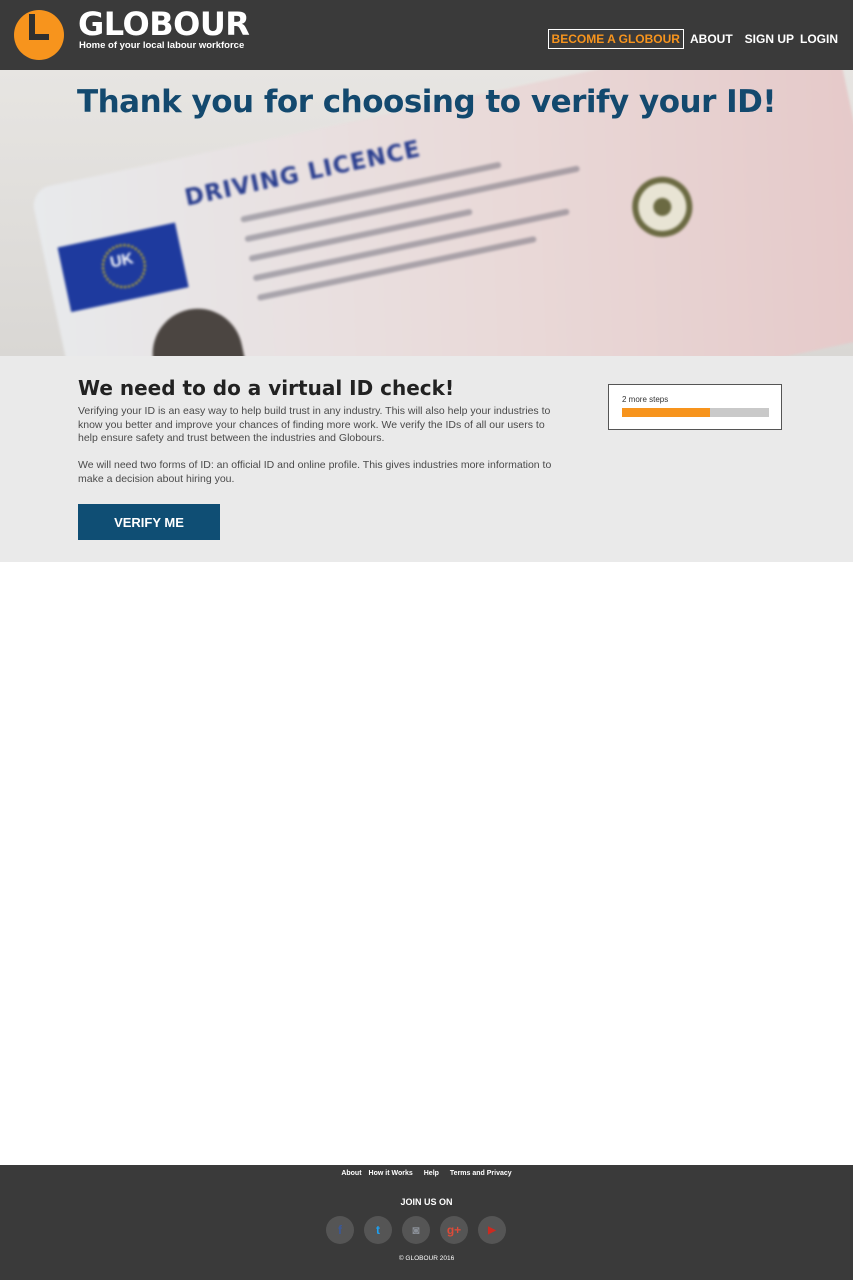  Describe the element at coordinates (645, 399) in the screenshot. I see `progress-label: 2 more steps` at that location.